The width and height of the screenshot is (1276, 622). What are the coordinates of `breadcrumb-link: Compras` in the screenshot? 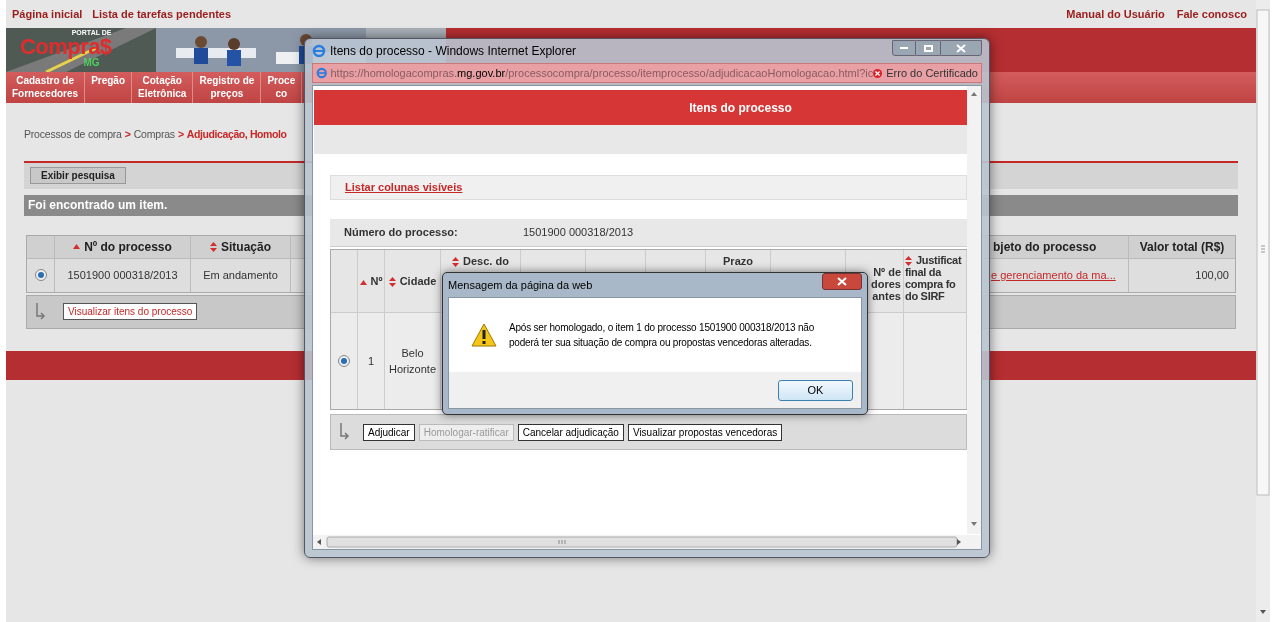 It's located at (154, 135).